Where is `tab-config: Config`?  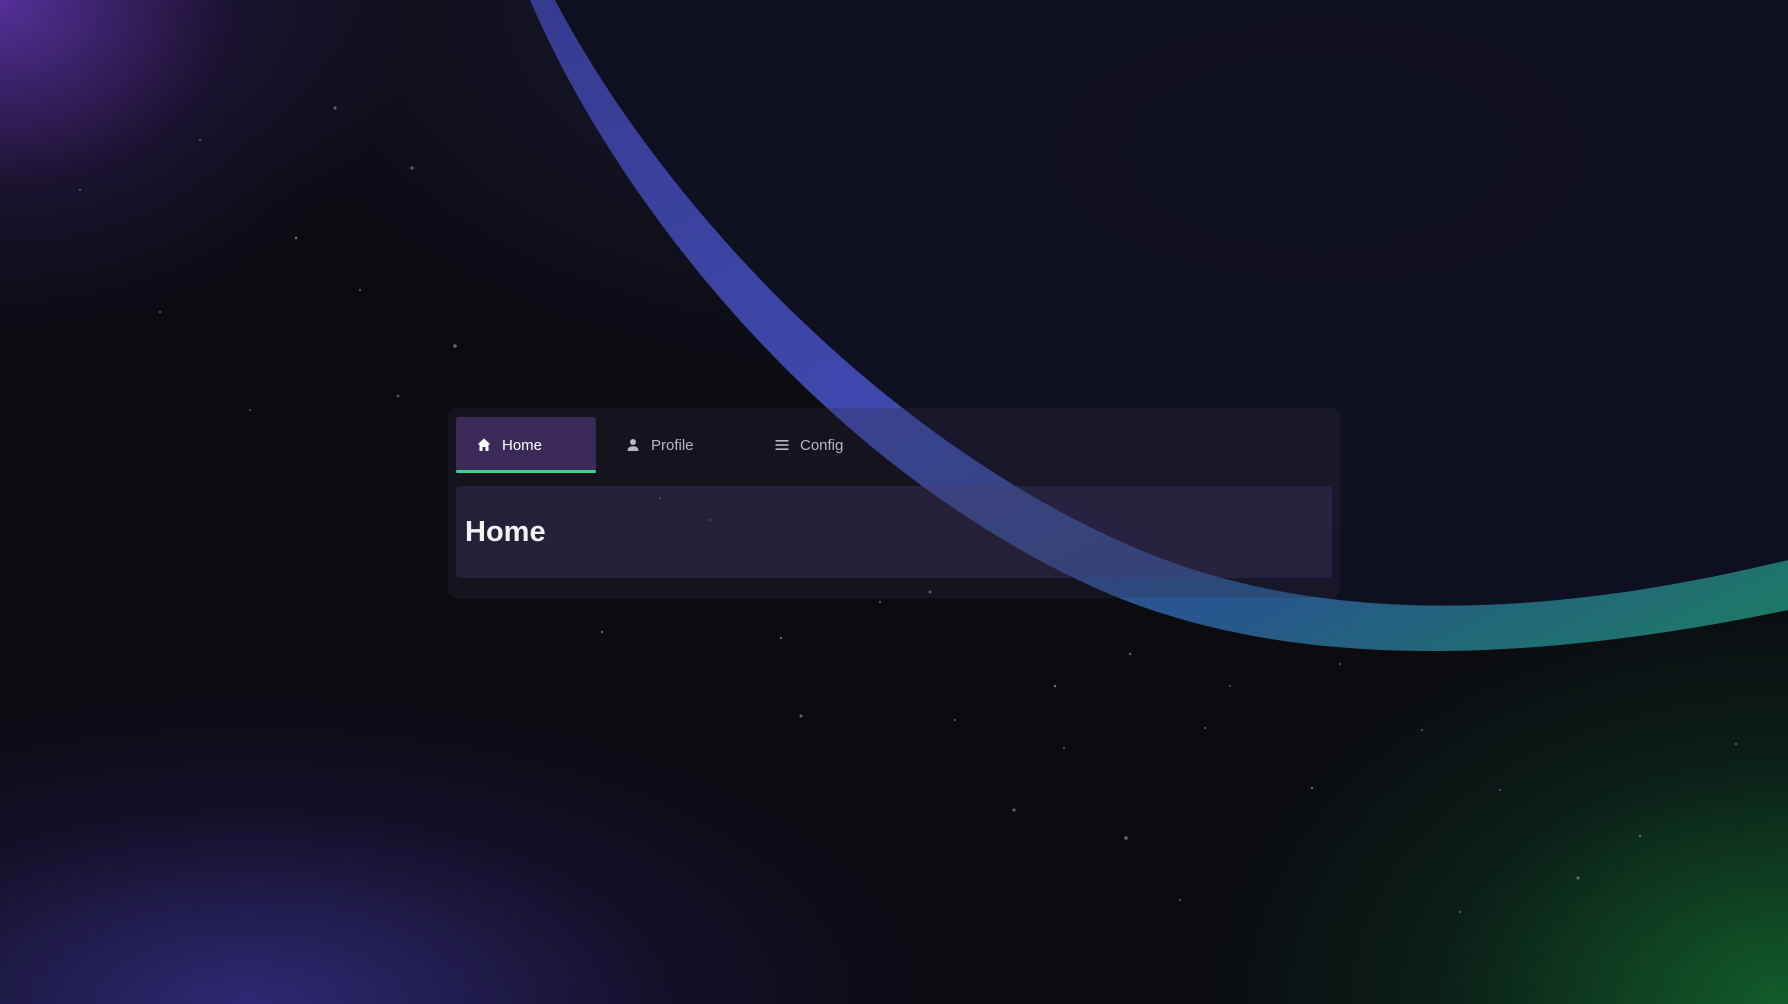 tab-config: Config is located at coordinates (824, 445).